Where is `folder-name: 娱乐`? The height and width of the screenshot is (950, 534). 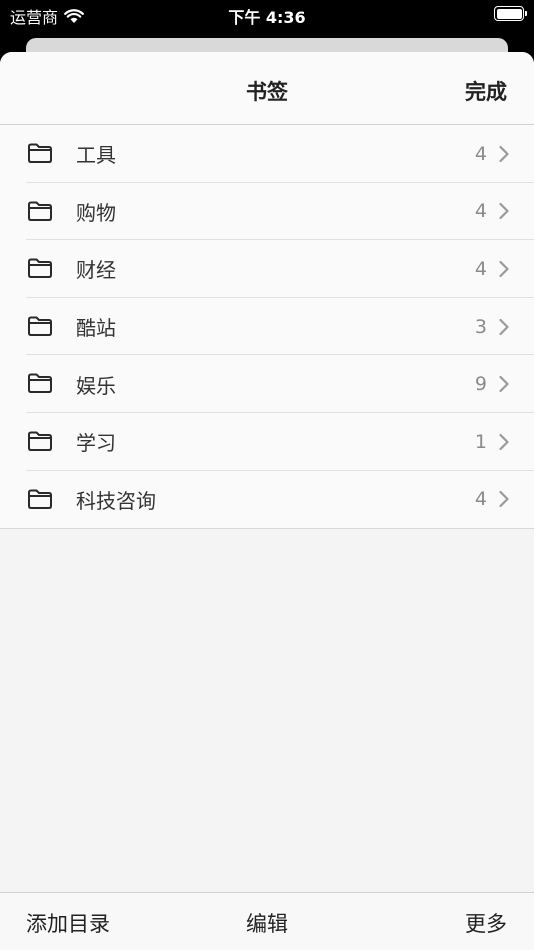
folder-name: 娱乐 is located at coordinates (96, 385).